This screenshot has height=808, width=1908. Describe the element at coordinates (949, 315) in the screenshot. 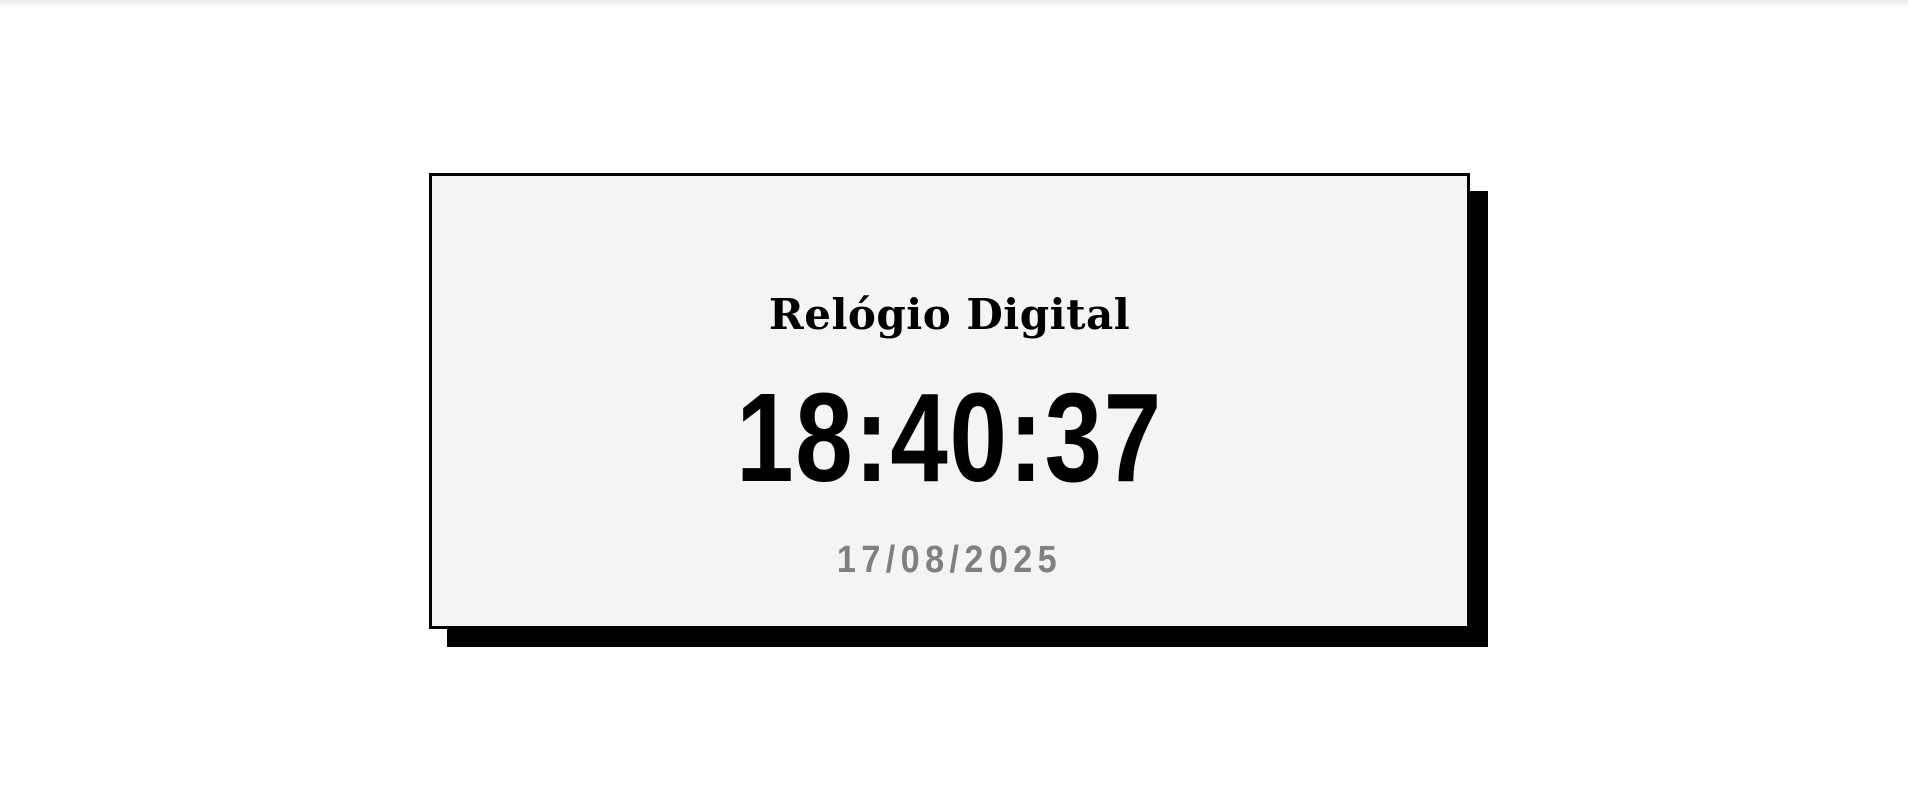

I see `clock-title: Relógio Digital` at that location.